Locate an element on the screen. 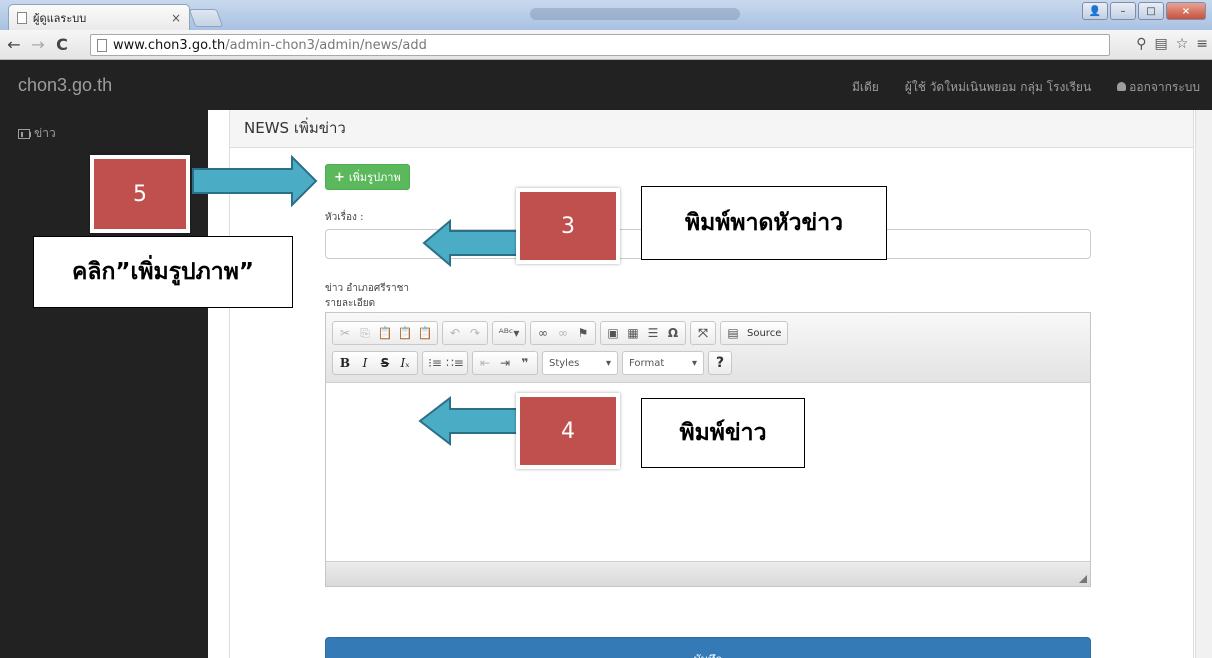 This screenshot has width=1212, height=658. step-4-badge: 4 is located at coordinates (568, 431).